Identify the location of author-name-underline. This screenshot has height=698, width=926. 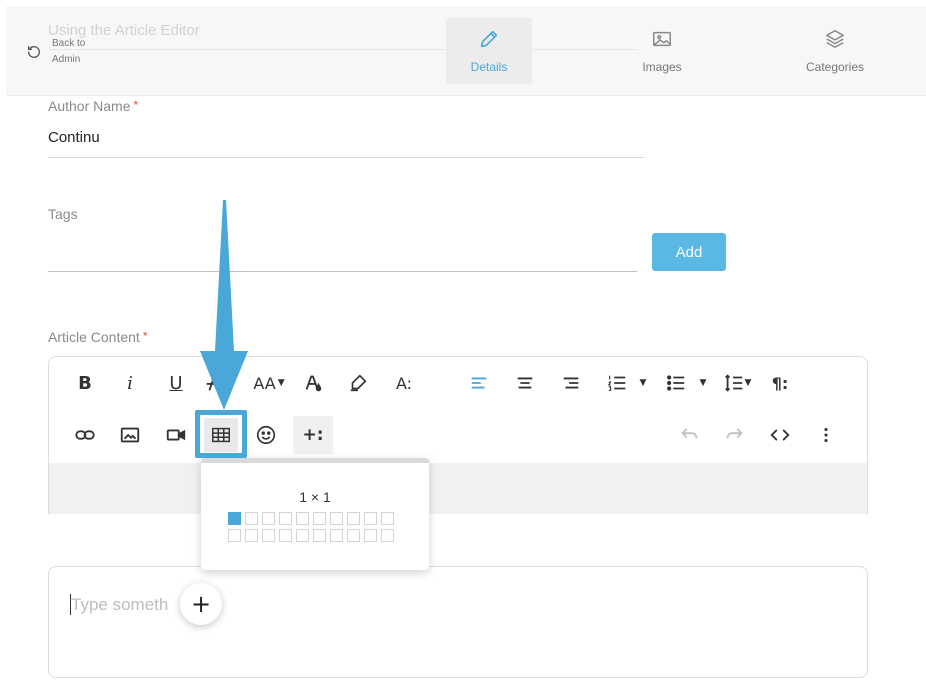
(346, 157).